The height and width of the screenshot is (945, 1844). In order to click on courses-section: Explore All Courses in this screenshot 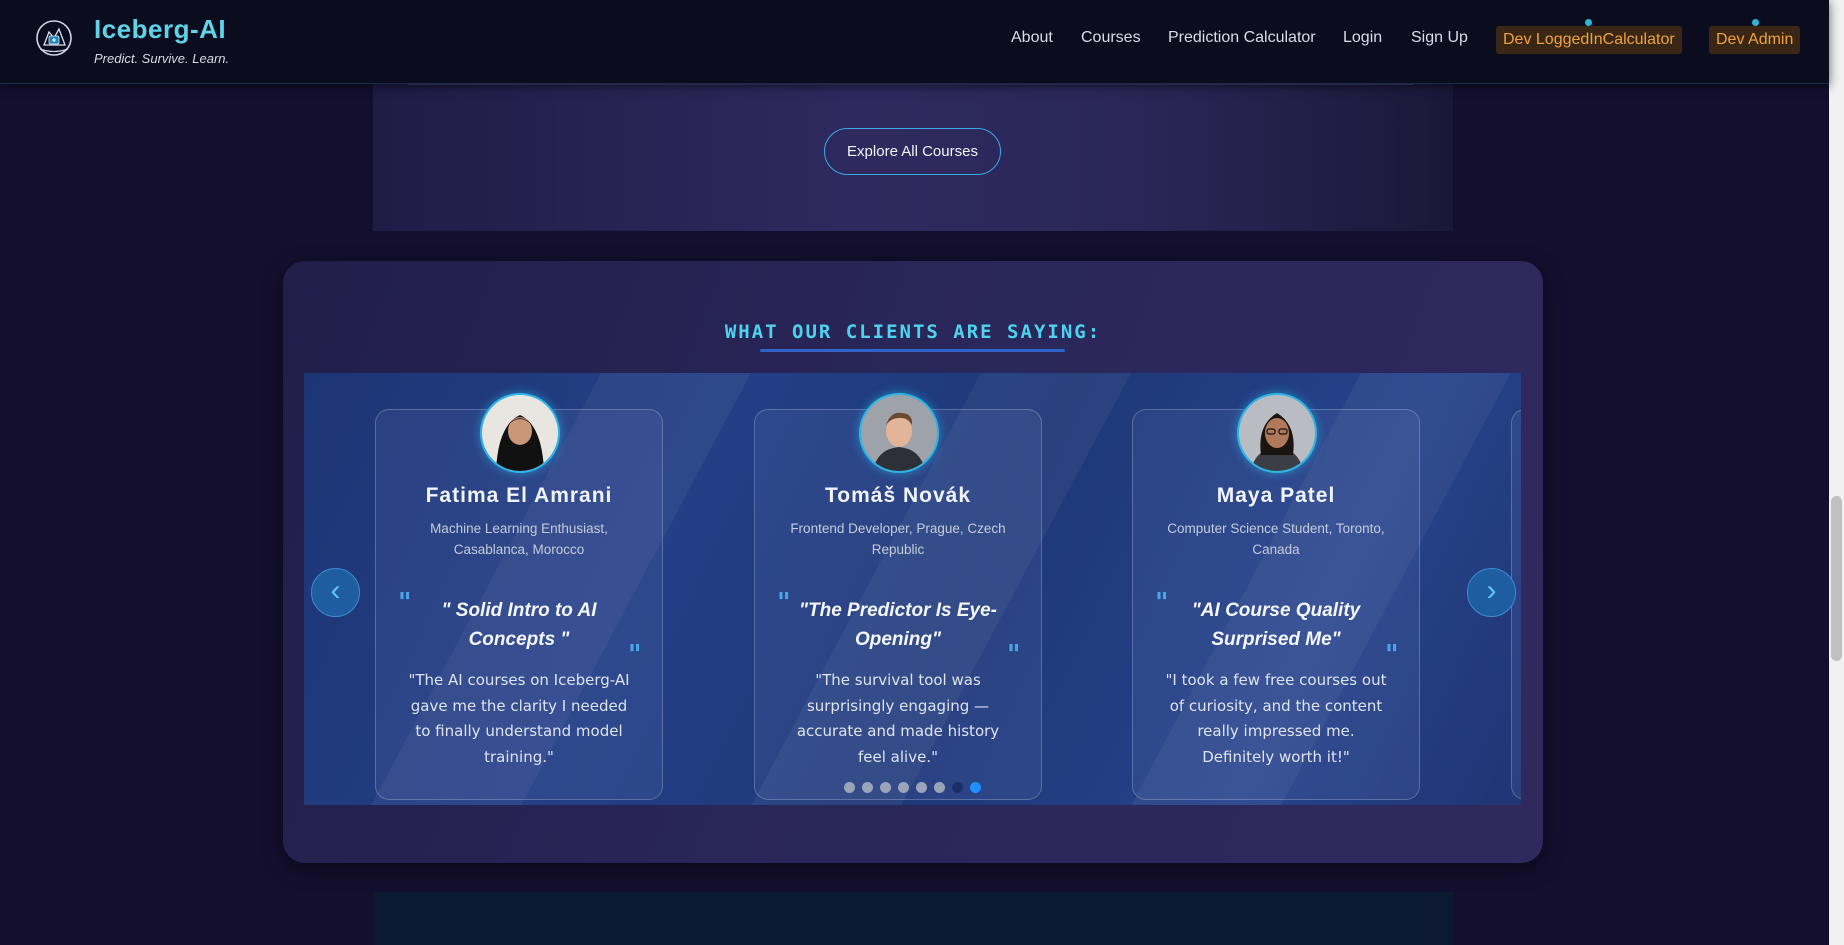, I will do `click(913, 157)`.